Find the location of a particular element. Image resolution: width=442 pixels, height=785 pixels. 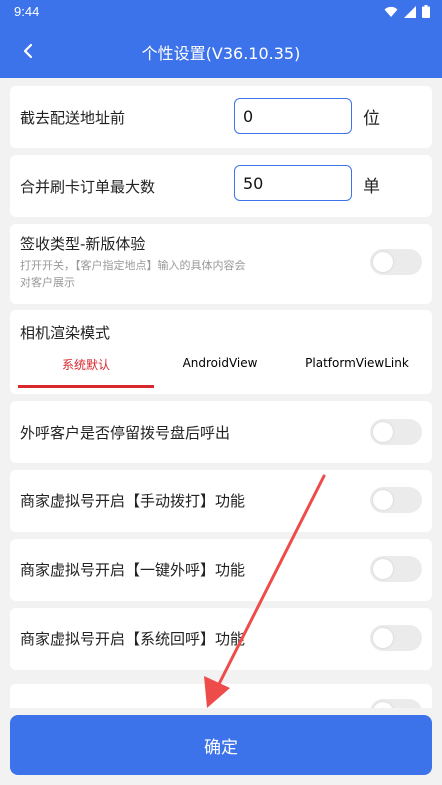

sign-type-label: 签收类型-新版体验 is located at coordinates (83, 244).